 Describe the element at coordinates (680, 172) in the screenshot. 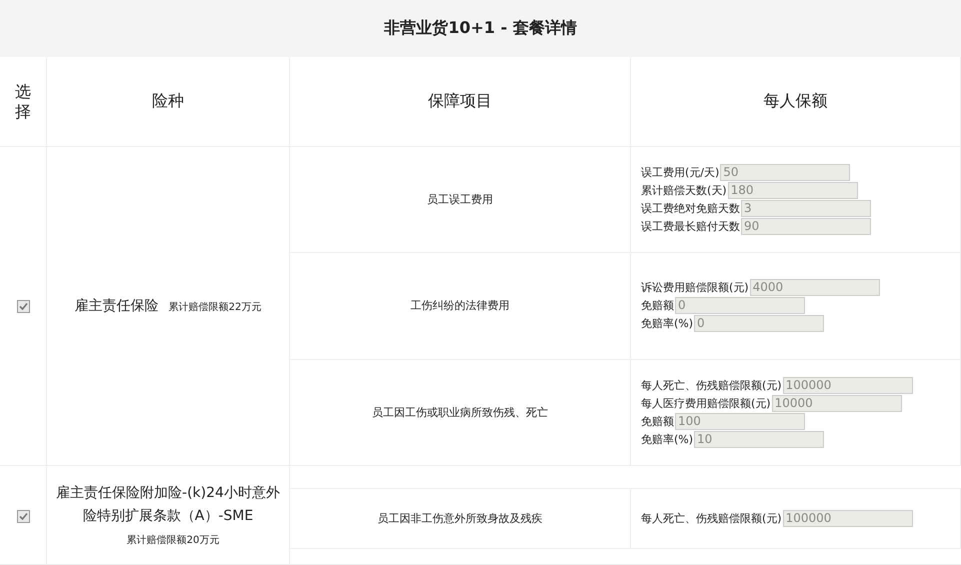

I see `field-label: 误工费用(元/天)` at that location.